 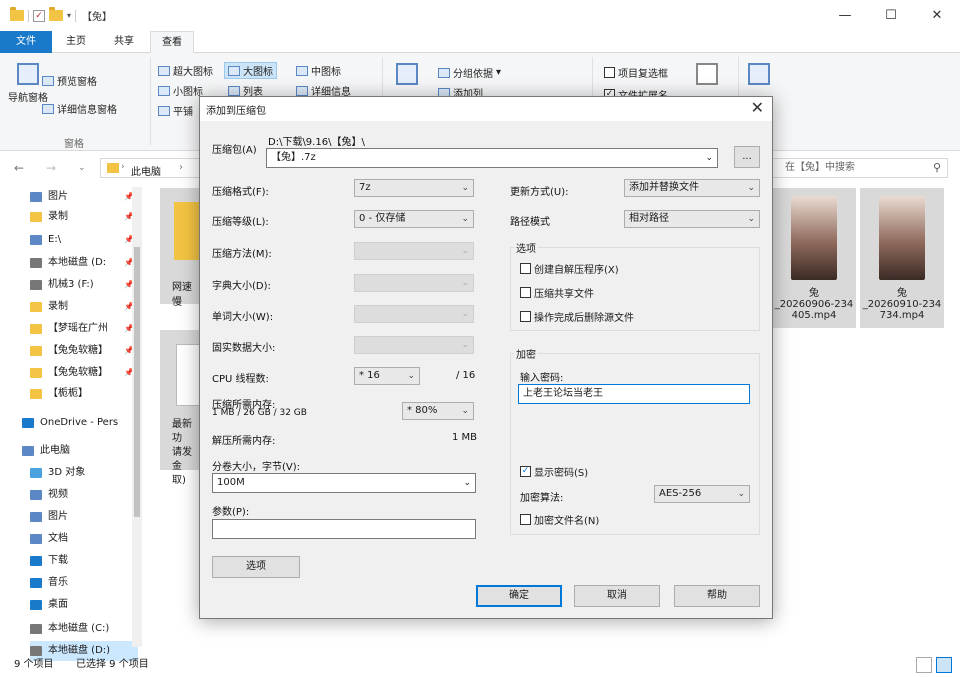 What do you see at coordinates (344, 529) in the screenshot?
I see `params-input` at bounding box center [344, 529].